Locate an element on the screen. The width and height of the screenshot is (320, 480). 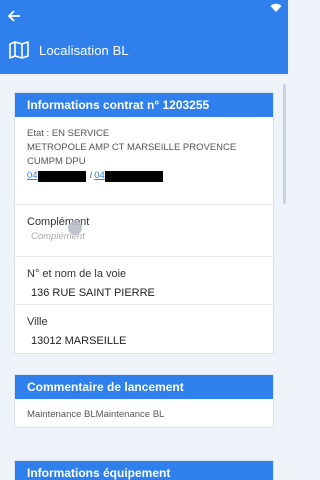
complement-input: Complément is located at coordinates (144, 236).